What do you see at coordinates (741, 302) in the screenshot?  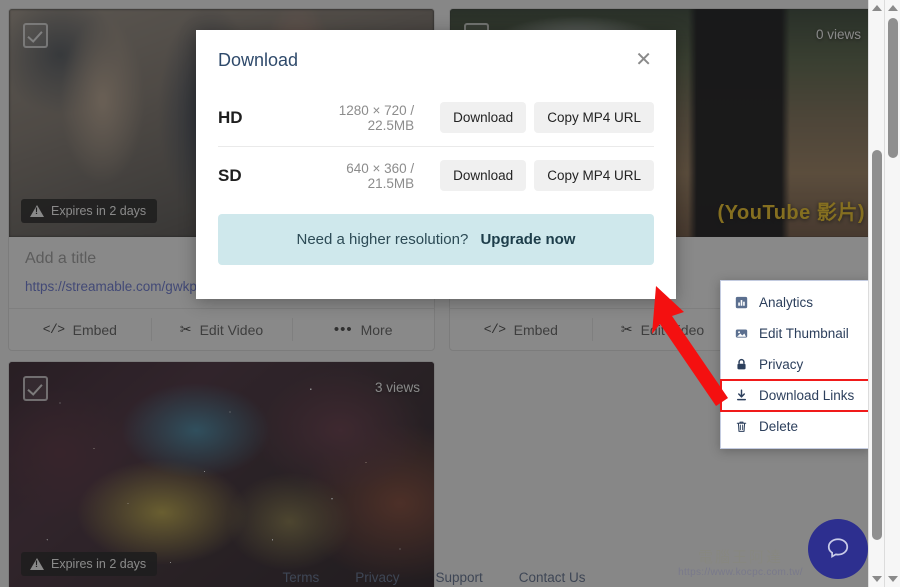 I see `analytics-bar-chart-icon` at bounding box center [741, 302].